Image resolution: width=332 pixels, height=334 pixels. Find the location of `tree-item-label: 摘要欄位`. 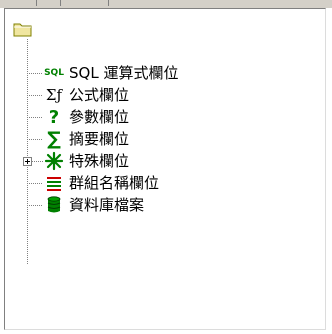

tree-item-label: 摘要欄位 is located at coordinates (99, 139).